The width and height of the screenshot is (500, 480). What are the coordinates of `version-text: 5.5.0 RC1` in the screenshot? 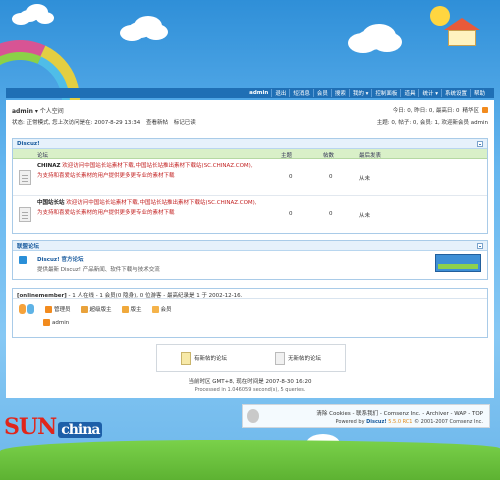 It's located at (399, 422).